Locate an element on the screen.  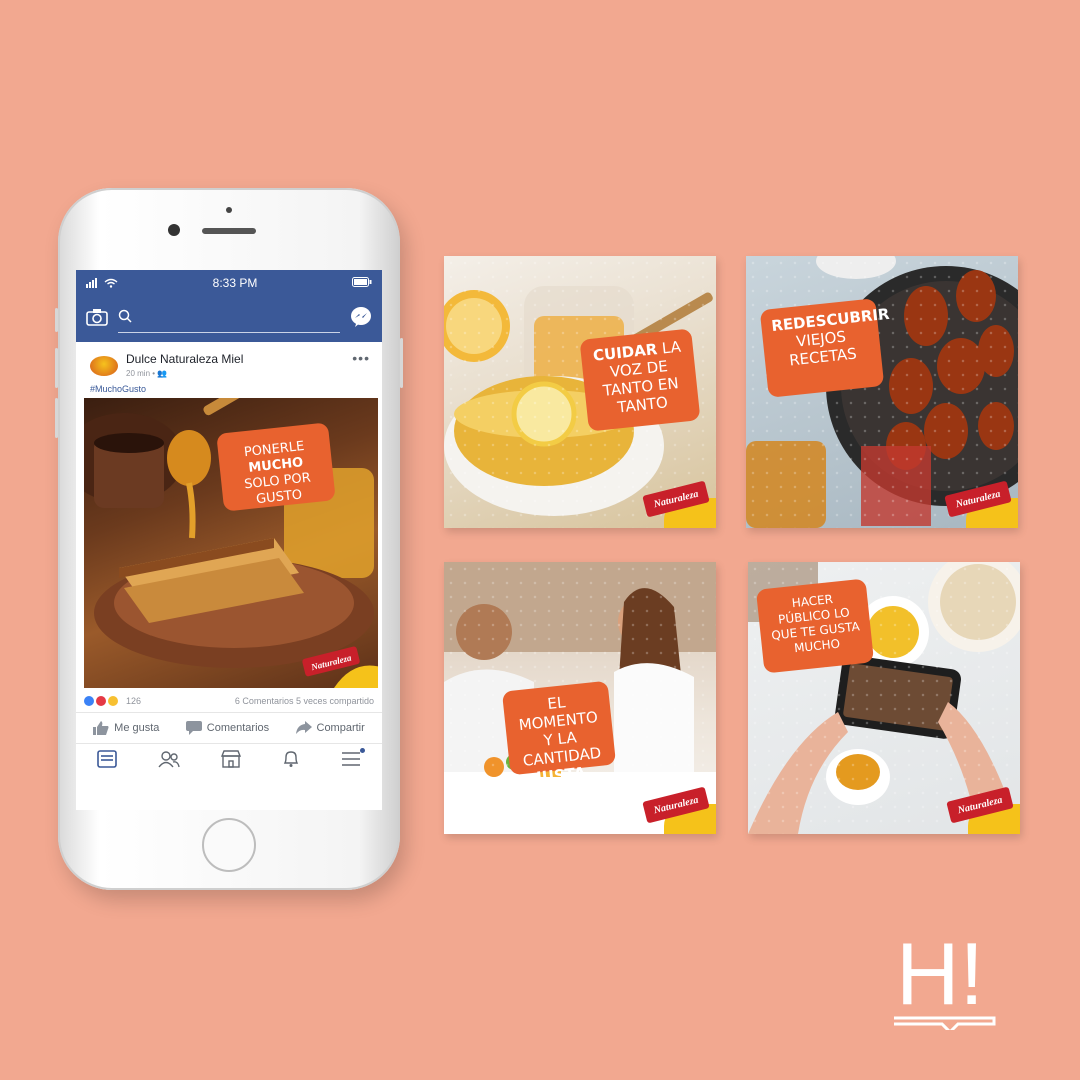
home-button is located at coordinates (229, 845).